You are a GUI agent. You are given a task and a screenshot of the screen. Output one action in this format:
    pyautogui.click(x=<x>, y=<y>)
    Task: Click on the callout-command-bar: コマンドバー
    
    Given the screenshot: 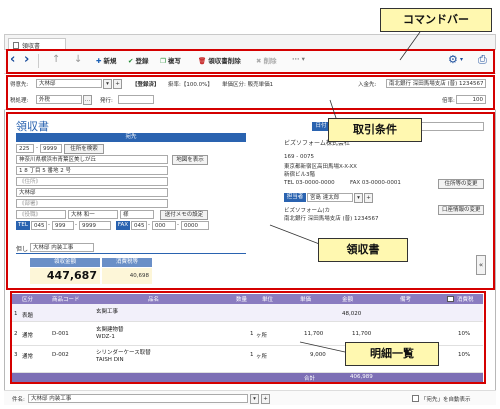 What is the action you would take?
    pyautogui.click(x=436, y=20)
    